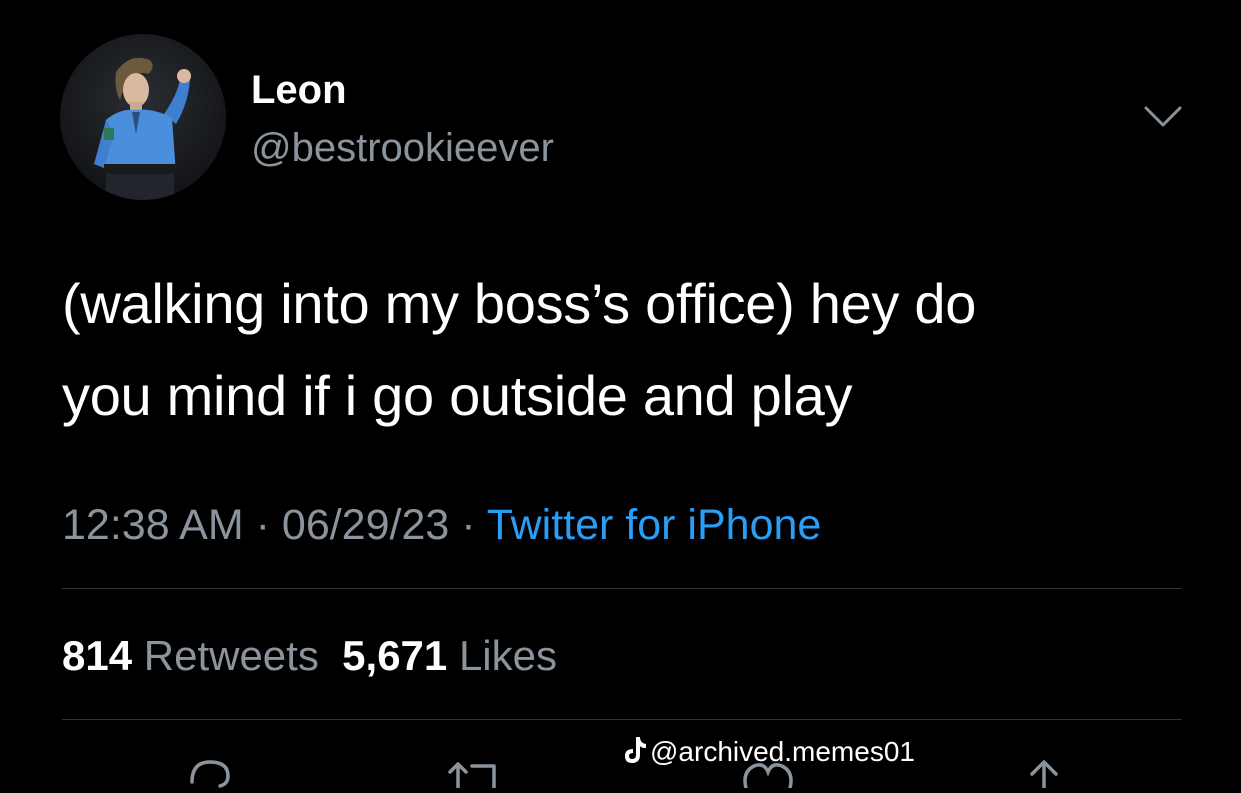 This screenshot has height=793, width=1241. I want to click on watermark: @archived.memes01, so click(768, 752).